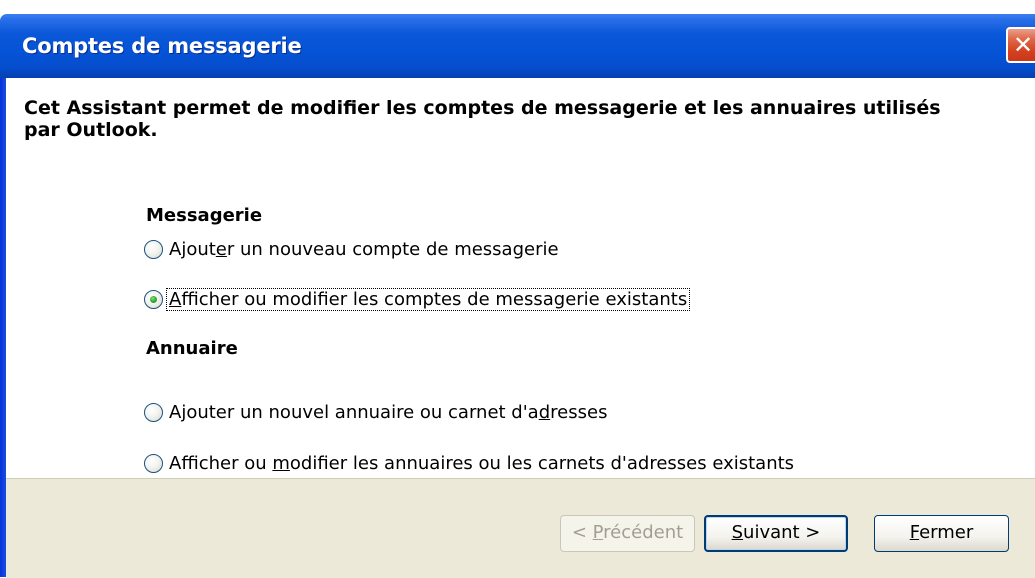 This screenshot has height=578, width=1035. What do you see at coordinates (1023, 45) in the screenshot?
I see `close-icon: ✕` at bounding box center [1023, 45].